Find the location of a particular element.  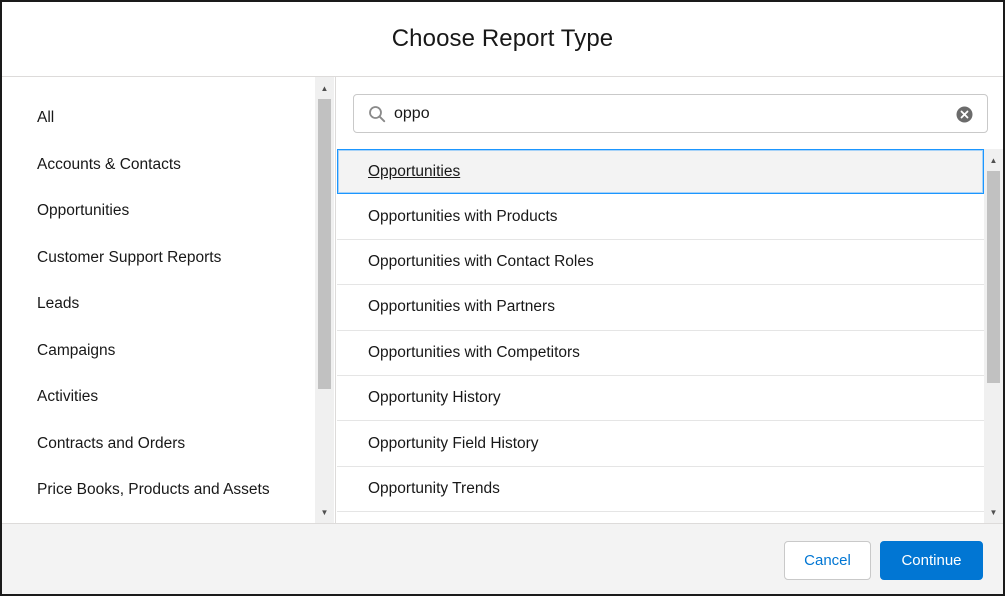

results-scrollbar: ▲ ▼ is located at coordinates (993, 336).